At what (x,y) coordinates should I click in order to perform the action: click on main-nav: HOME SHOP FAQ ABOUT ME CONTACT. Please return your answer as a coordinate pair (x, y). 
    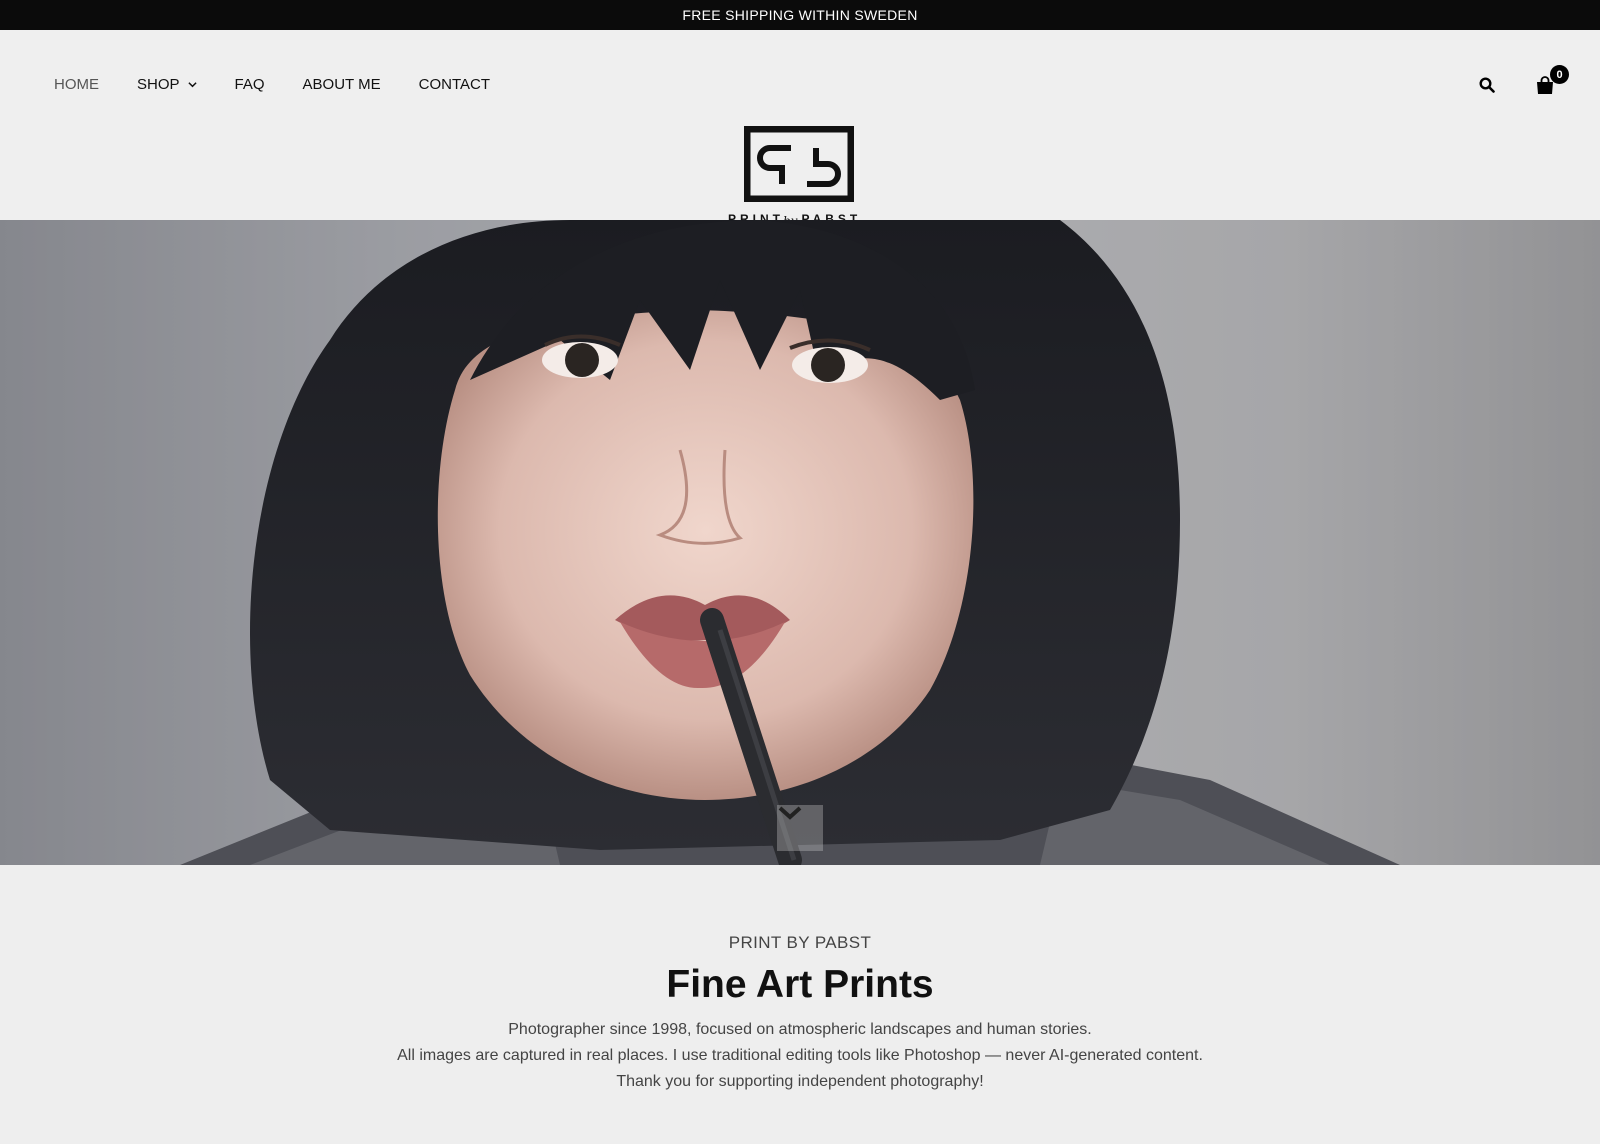
    Looking at the image, I should click on (272, 84).